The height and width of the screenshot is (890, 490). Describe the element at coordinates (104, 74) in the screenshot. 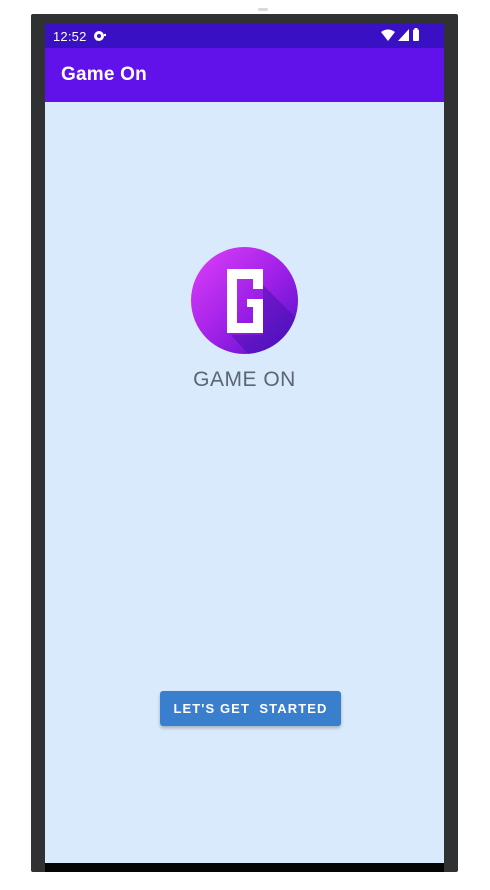

I see `app-title: Game On` at that location.